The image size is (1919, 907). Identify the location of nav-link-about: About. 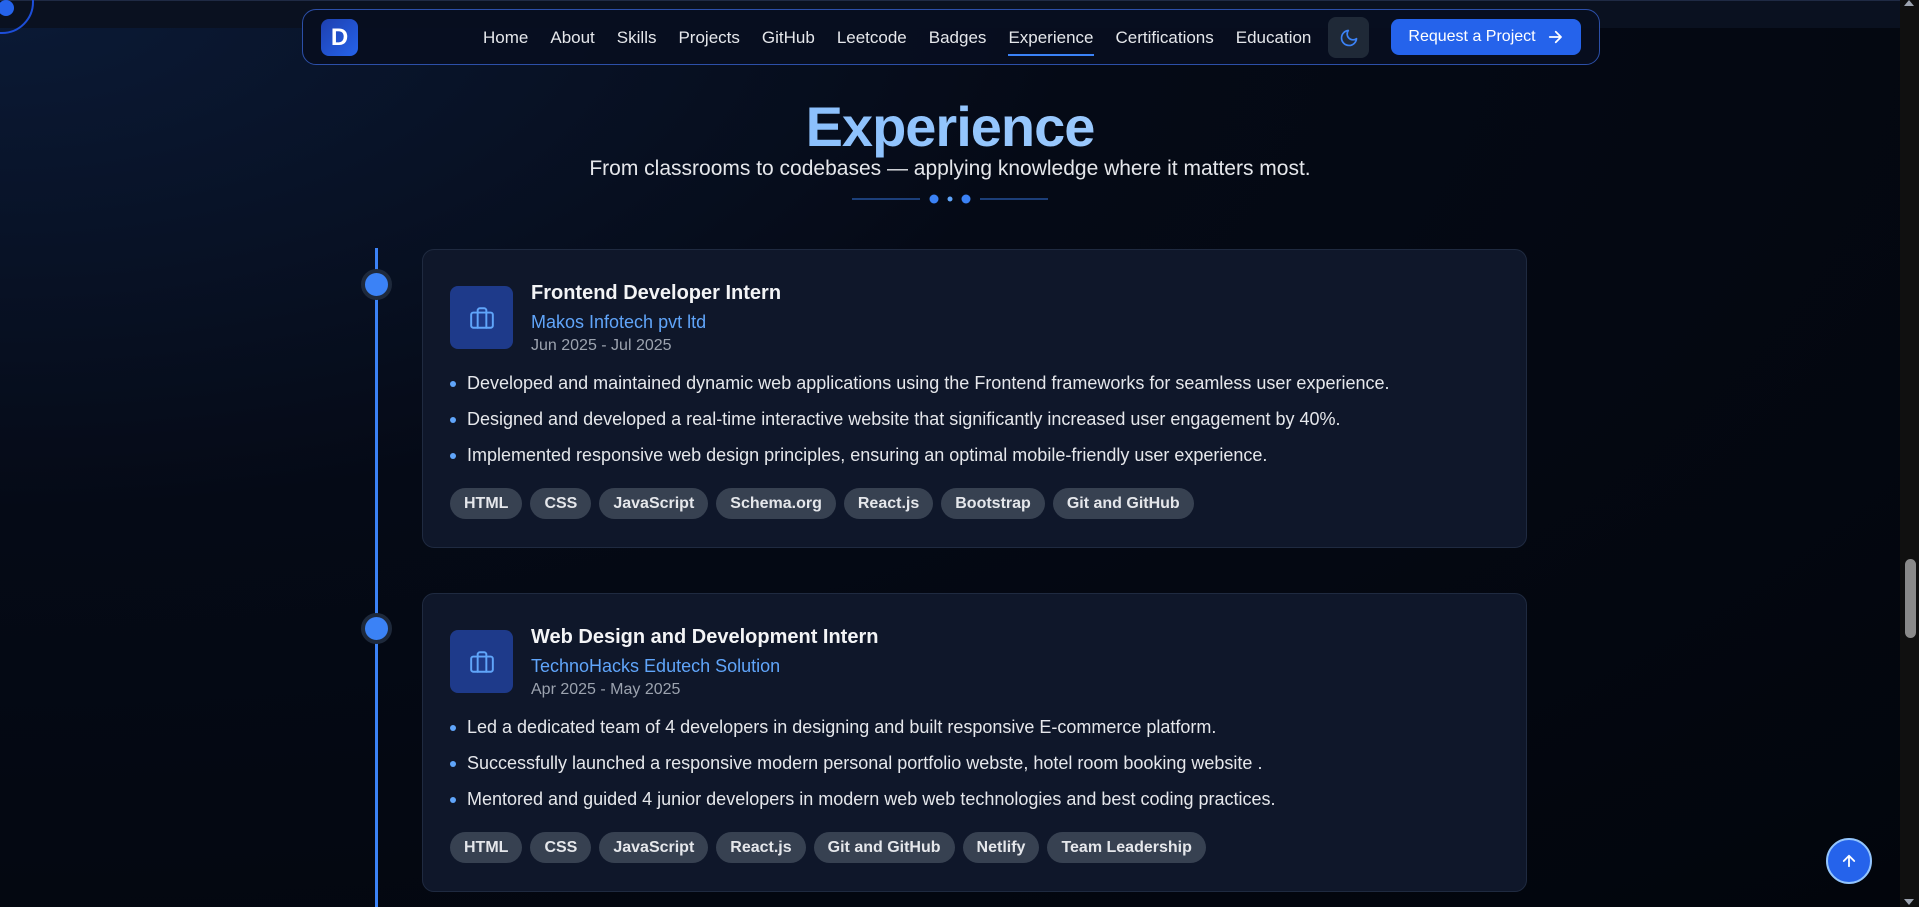
(572, 38).